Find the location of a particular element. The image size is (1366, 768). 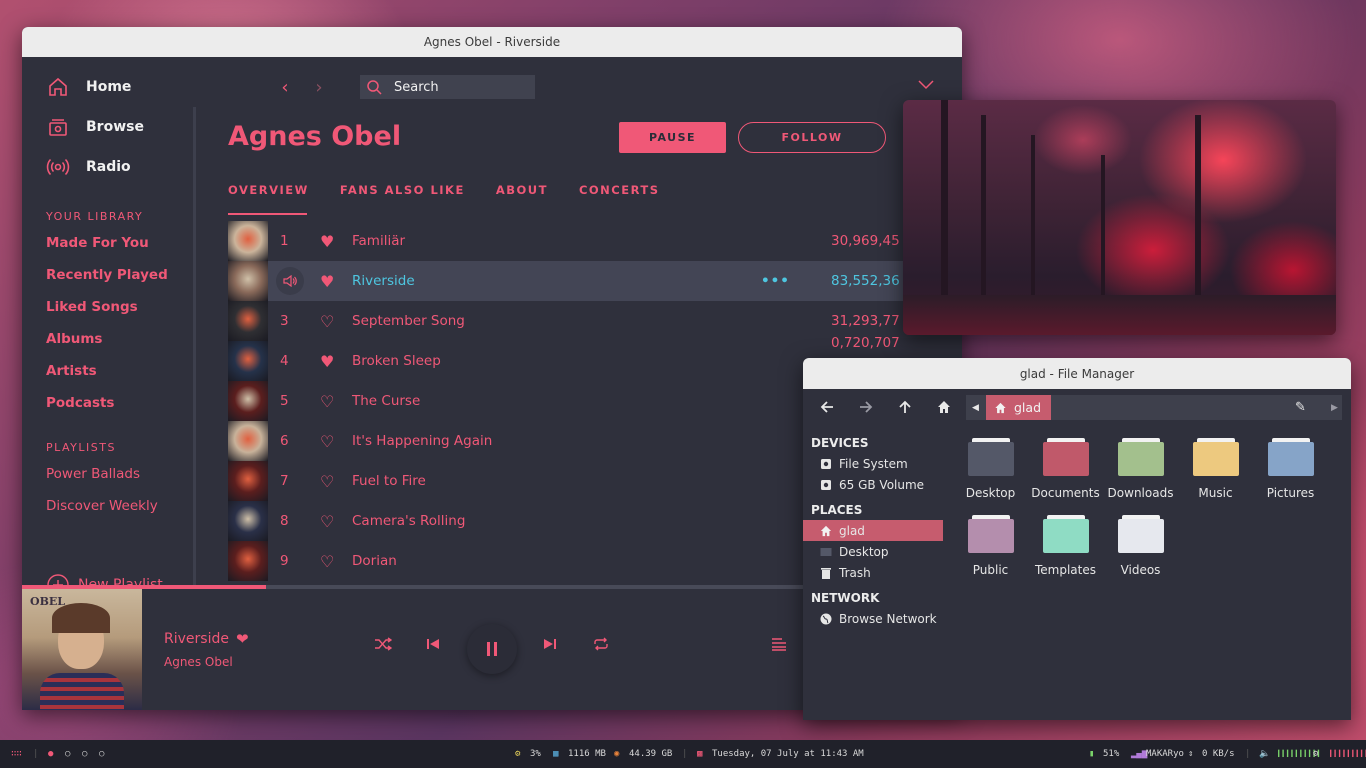

folder-music: Music is located at coordinates (1215, 476).